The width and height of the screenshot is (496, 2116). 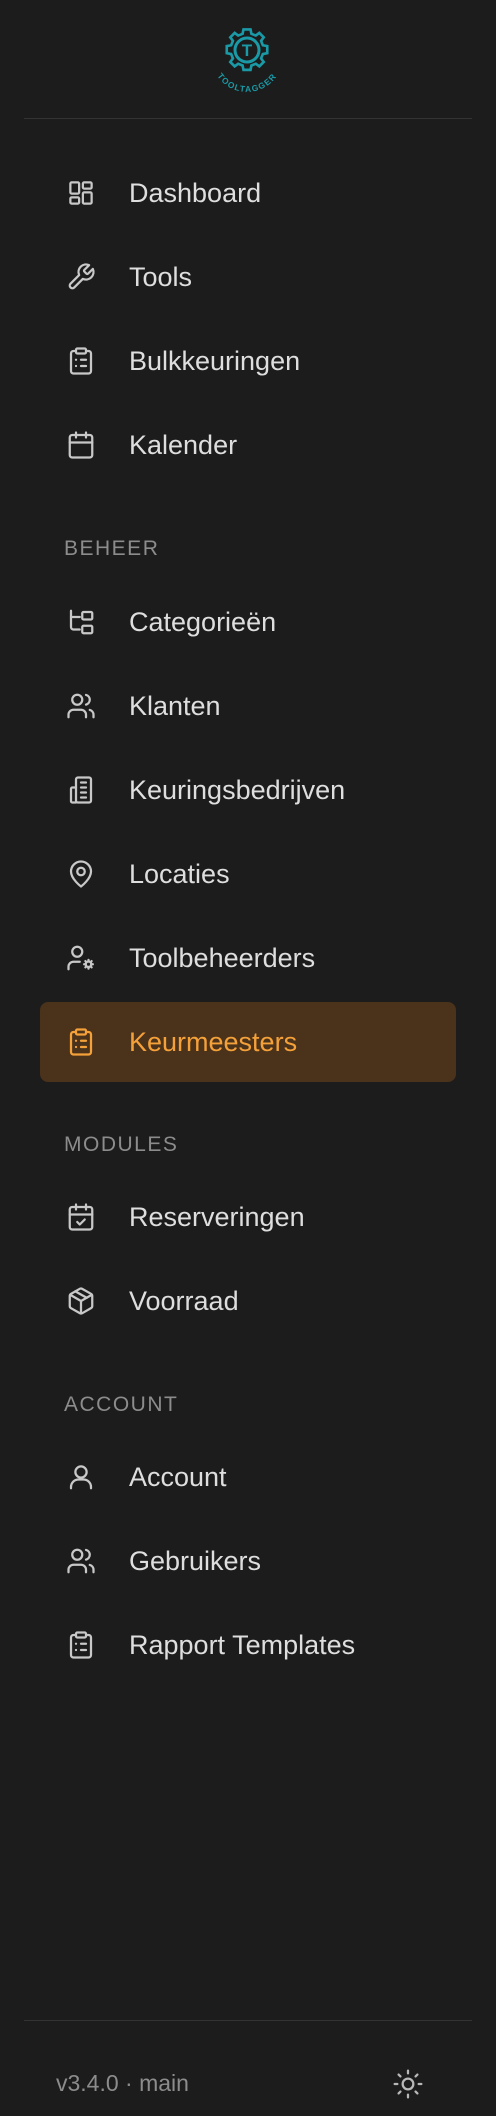 I want to click on nav-item-voorraad: Voorraad, so click(x=248, y=1301).